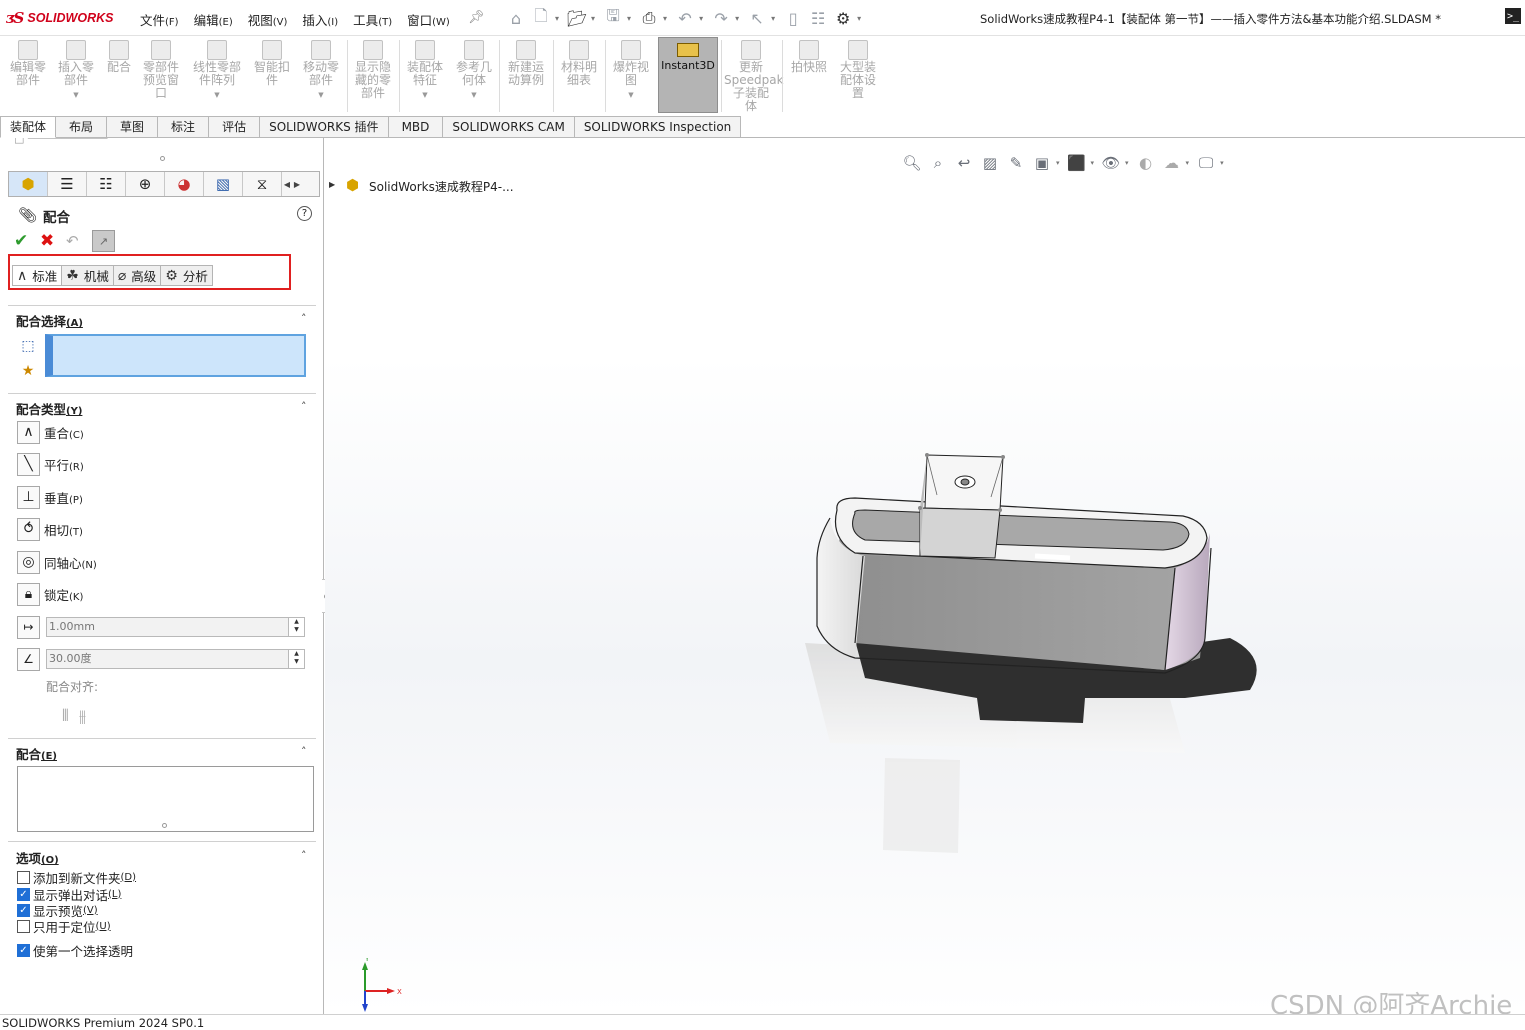 This screenshot has height=1030, width=1525. What do you see at coordinates (165, 799) in the screenshot?
I see `mates-list-box` at bounding box center [165, 799].